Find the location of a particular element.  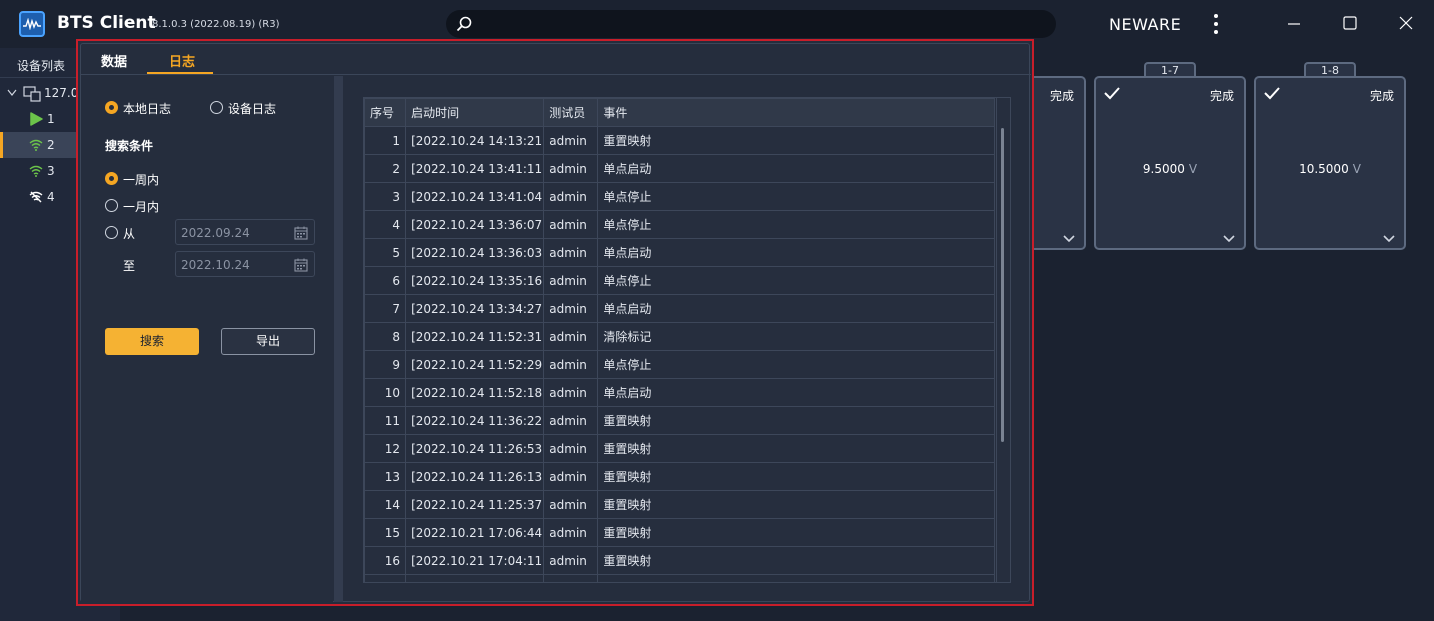

table-row: 3 [2022.10.24 13:41:04] admin 单点停止 is located at coordinates (679, 196).